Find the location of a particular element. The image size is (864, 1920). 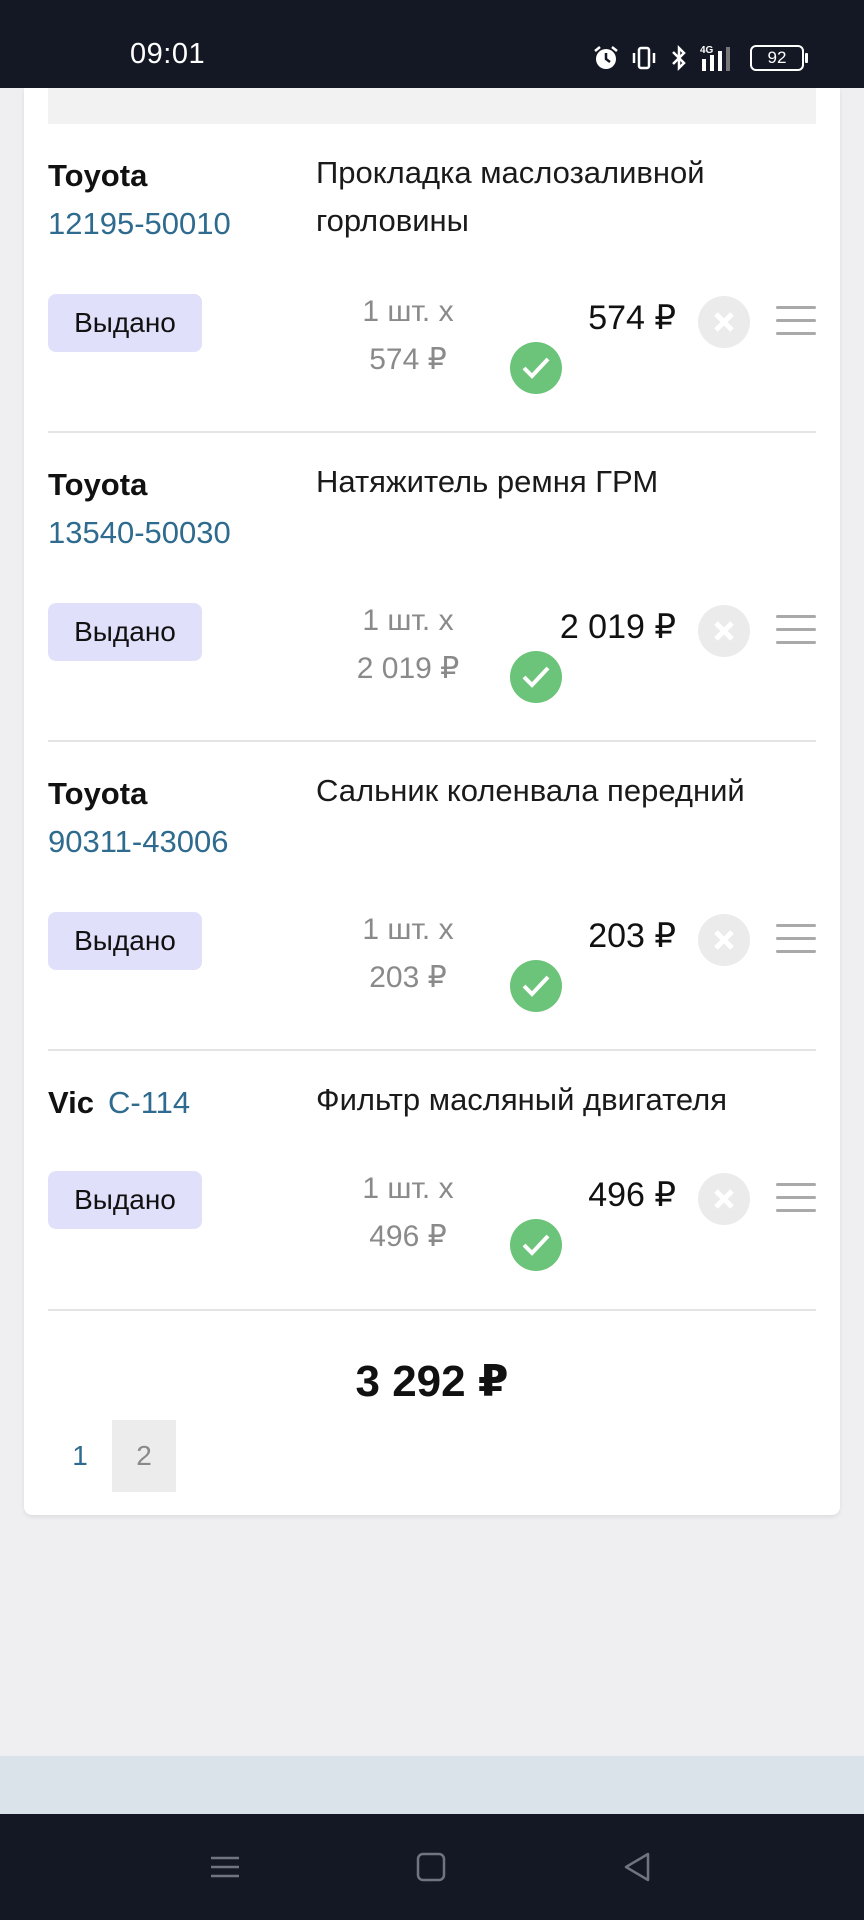

bottom-band is located at coordinates (432, 1785).